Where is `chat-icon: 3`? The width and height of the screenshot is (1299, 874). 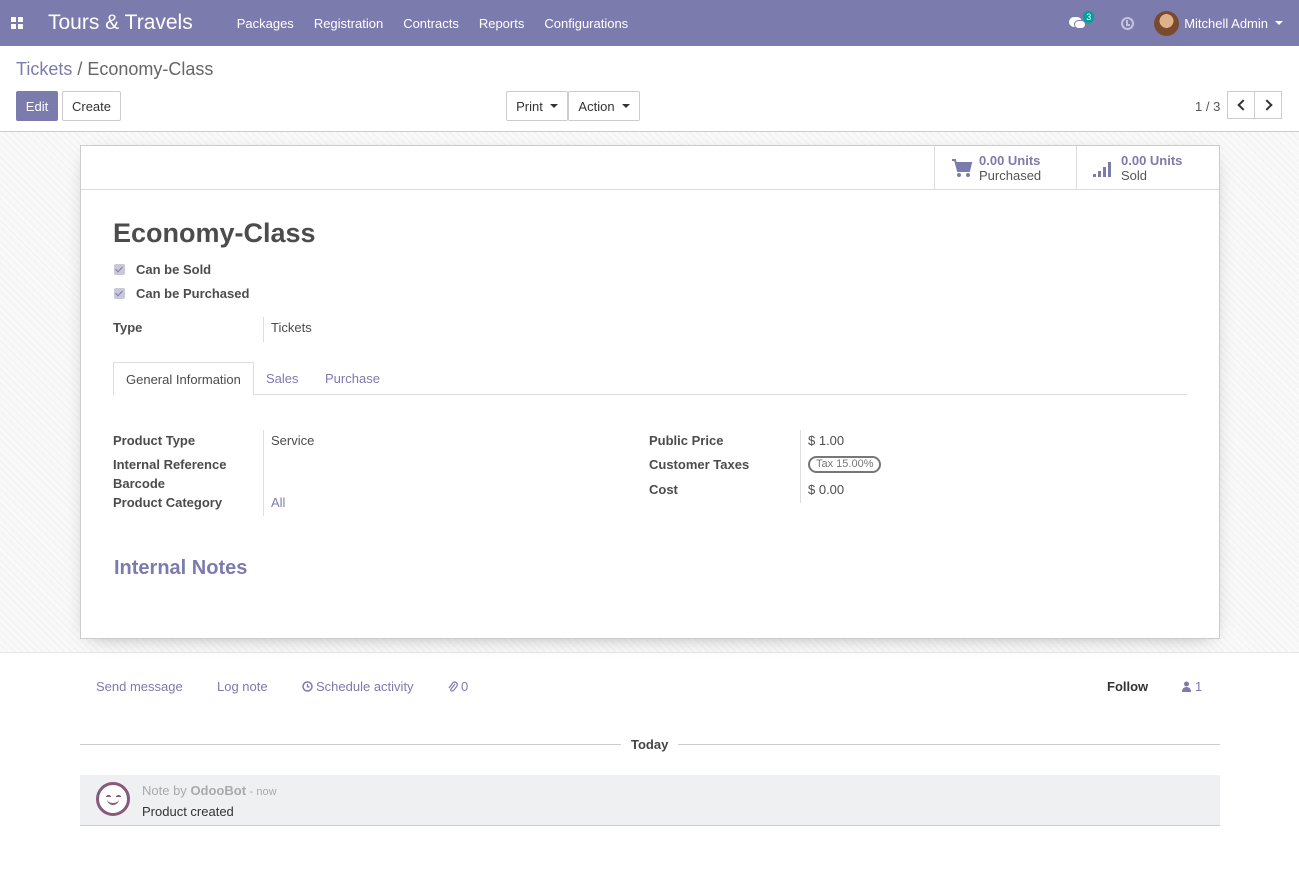 chat-icon: 3 is located at coordinates (1082, 20).